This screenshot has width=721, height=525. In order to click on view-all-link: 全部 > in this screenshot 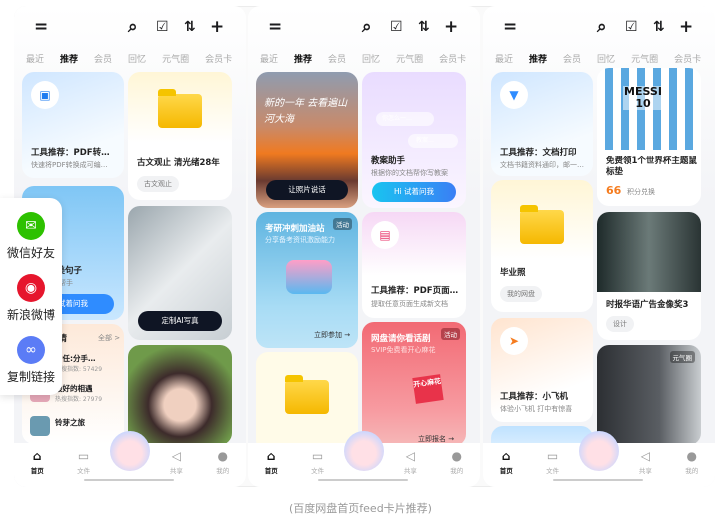, I will do `click(109, 338)`.